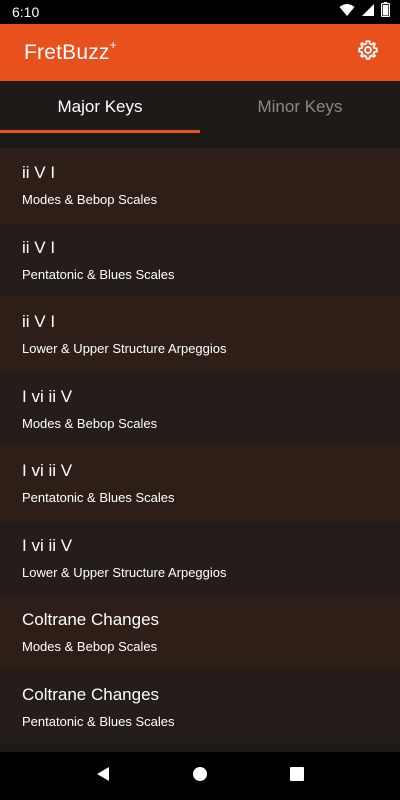 This screenshot has width=400, height=800. I want to click on wifi-icon, so click(347, 12).